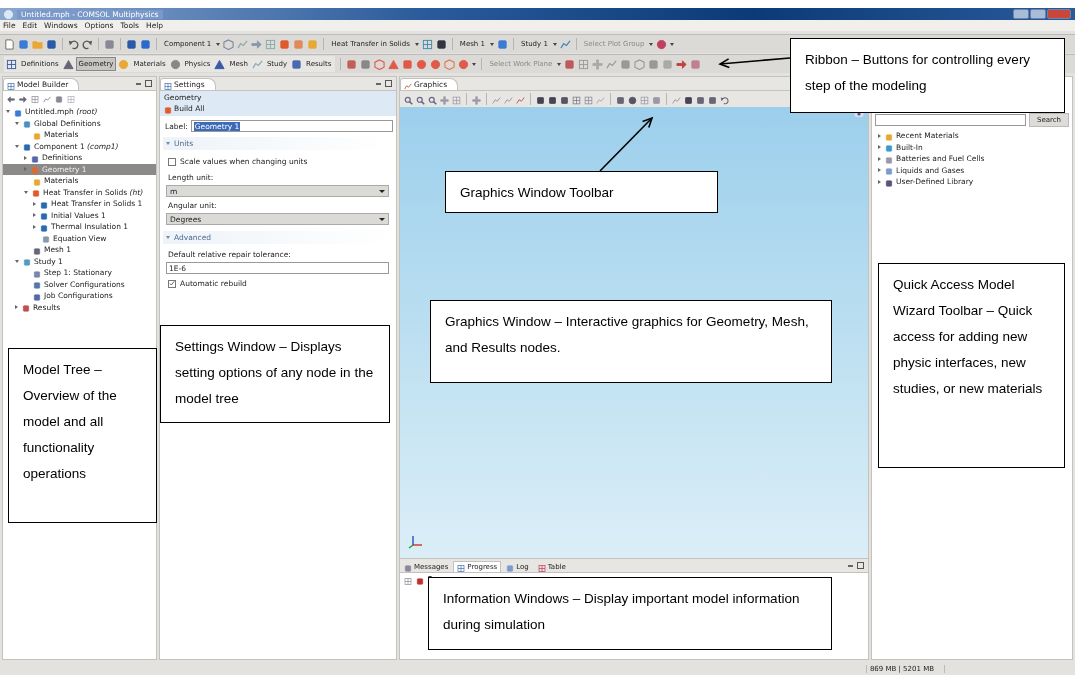 This screenshot has height=675, width=1075. I want to click on callout-text: Graphics Window Toolbar, so click(537, 193).